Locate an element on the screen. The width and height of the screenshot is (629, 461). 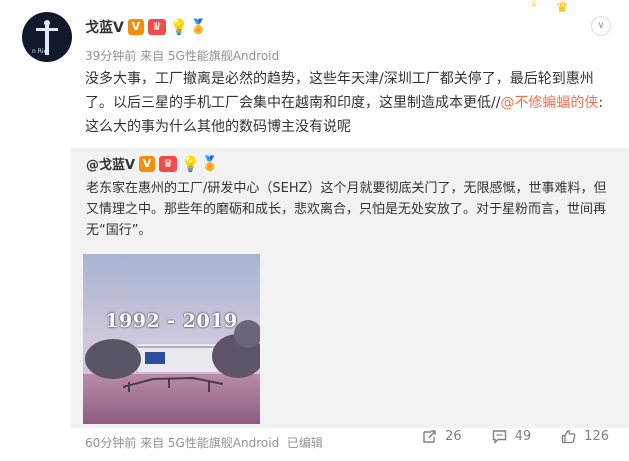
comment-count: 49 is located at coordinates (523, 436).